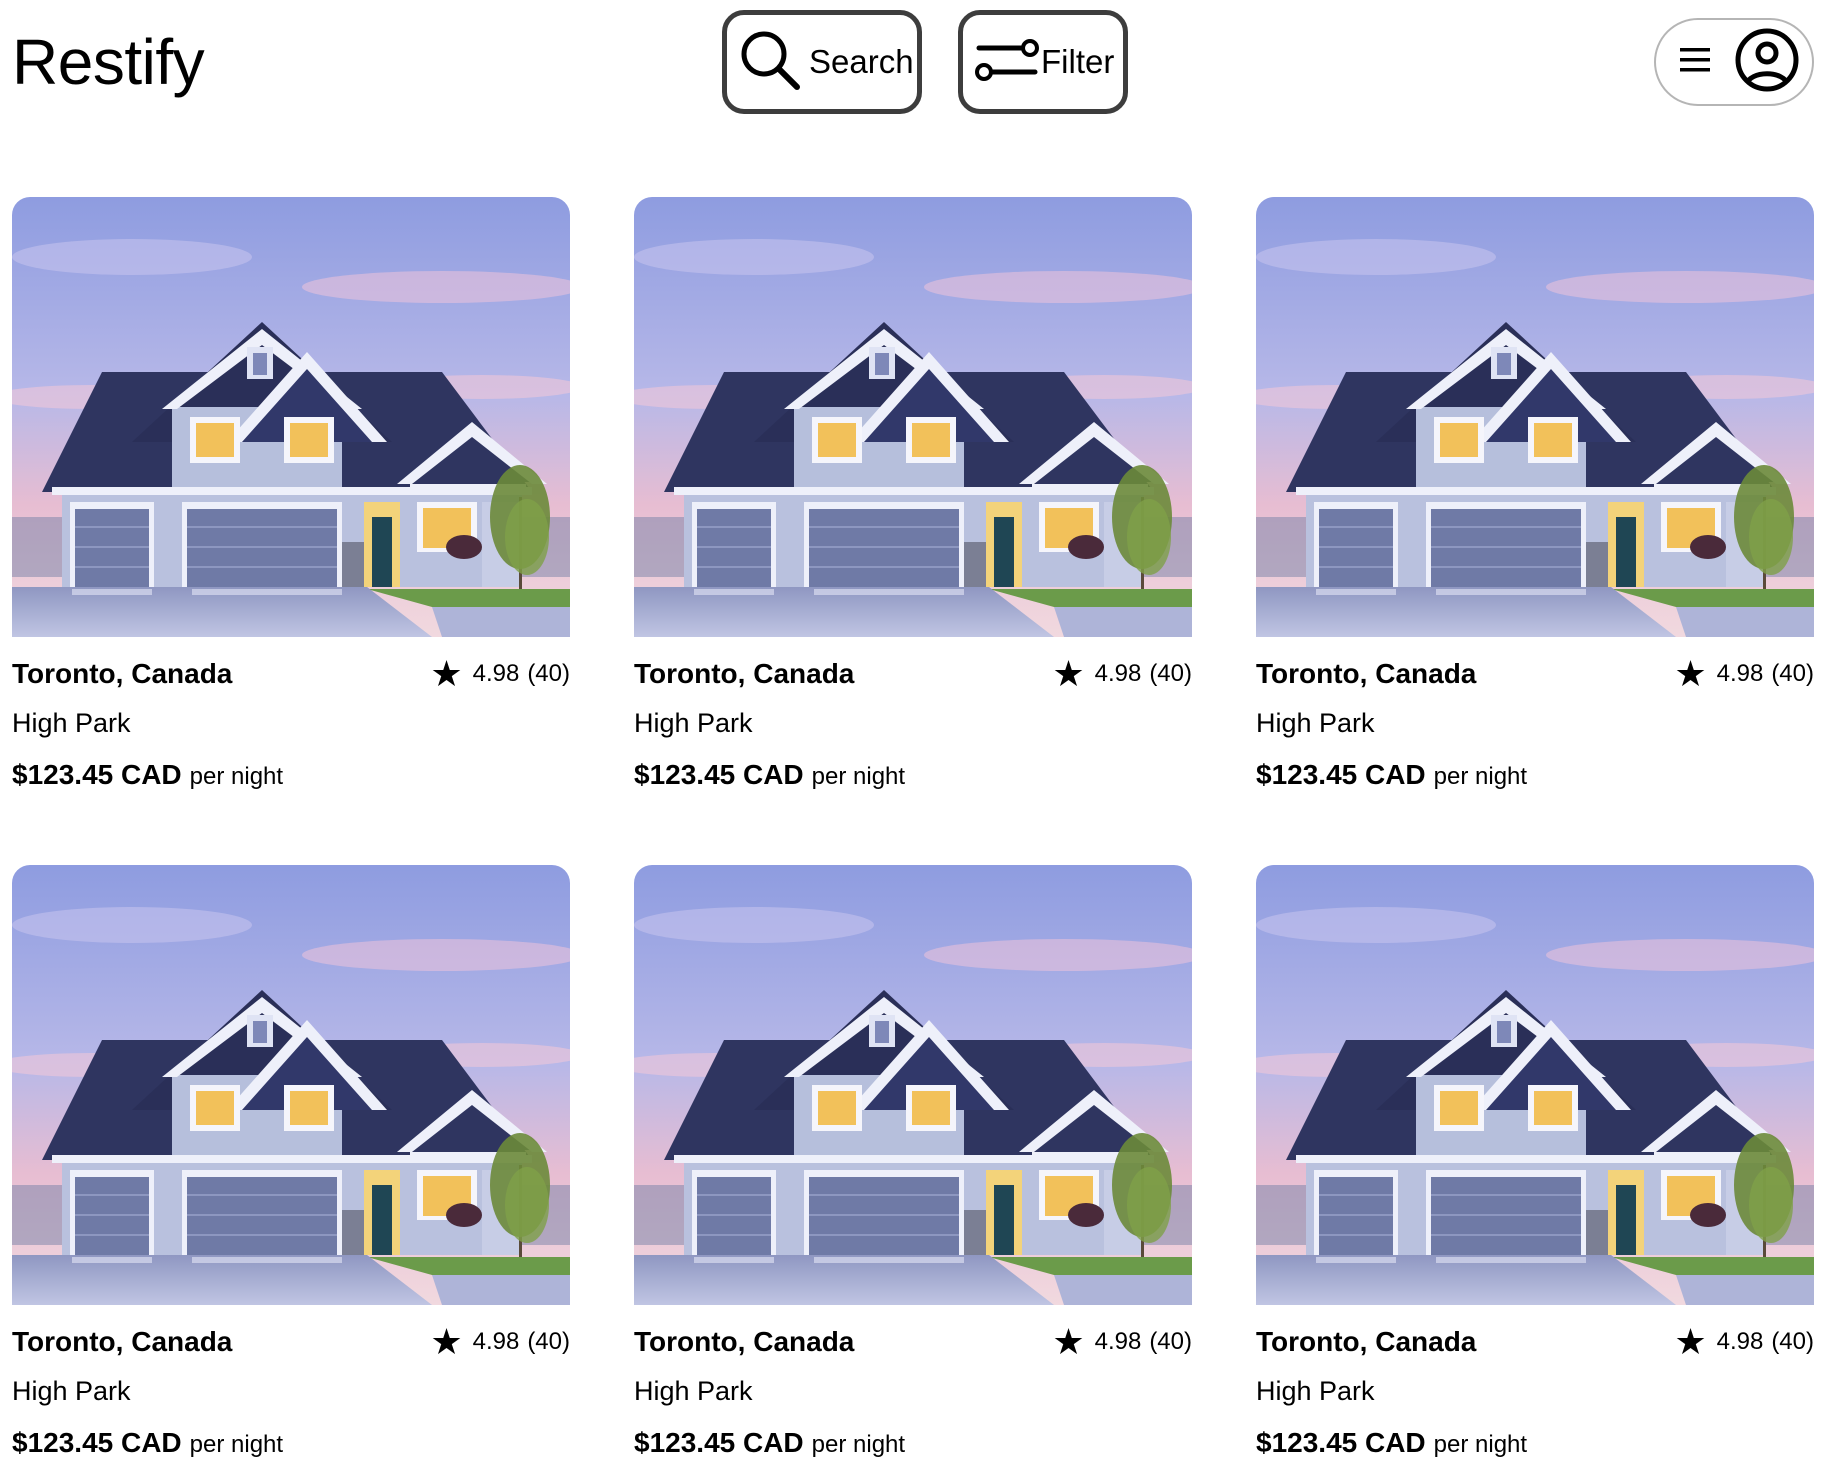  Describe the element at coordinates (861, 61) in the screenshot. I see `search-button-label: Search` at that location.